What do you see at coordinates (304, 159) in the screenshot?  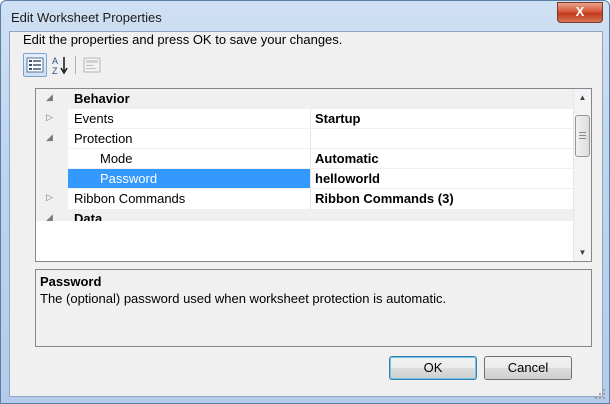 I see `grid-row-subproperty: Mode Automatic` at bounding box center [304, 159].